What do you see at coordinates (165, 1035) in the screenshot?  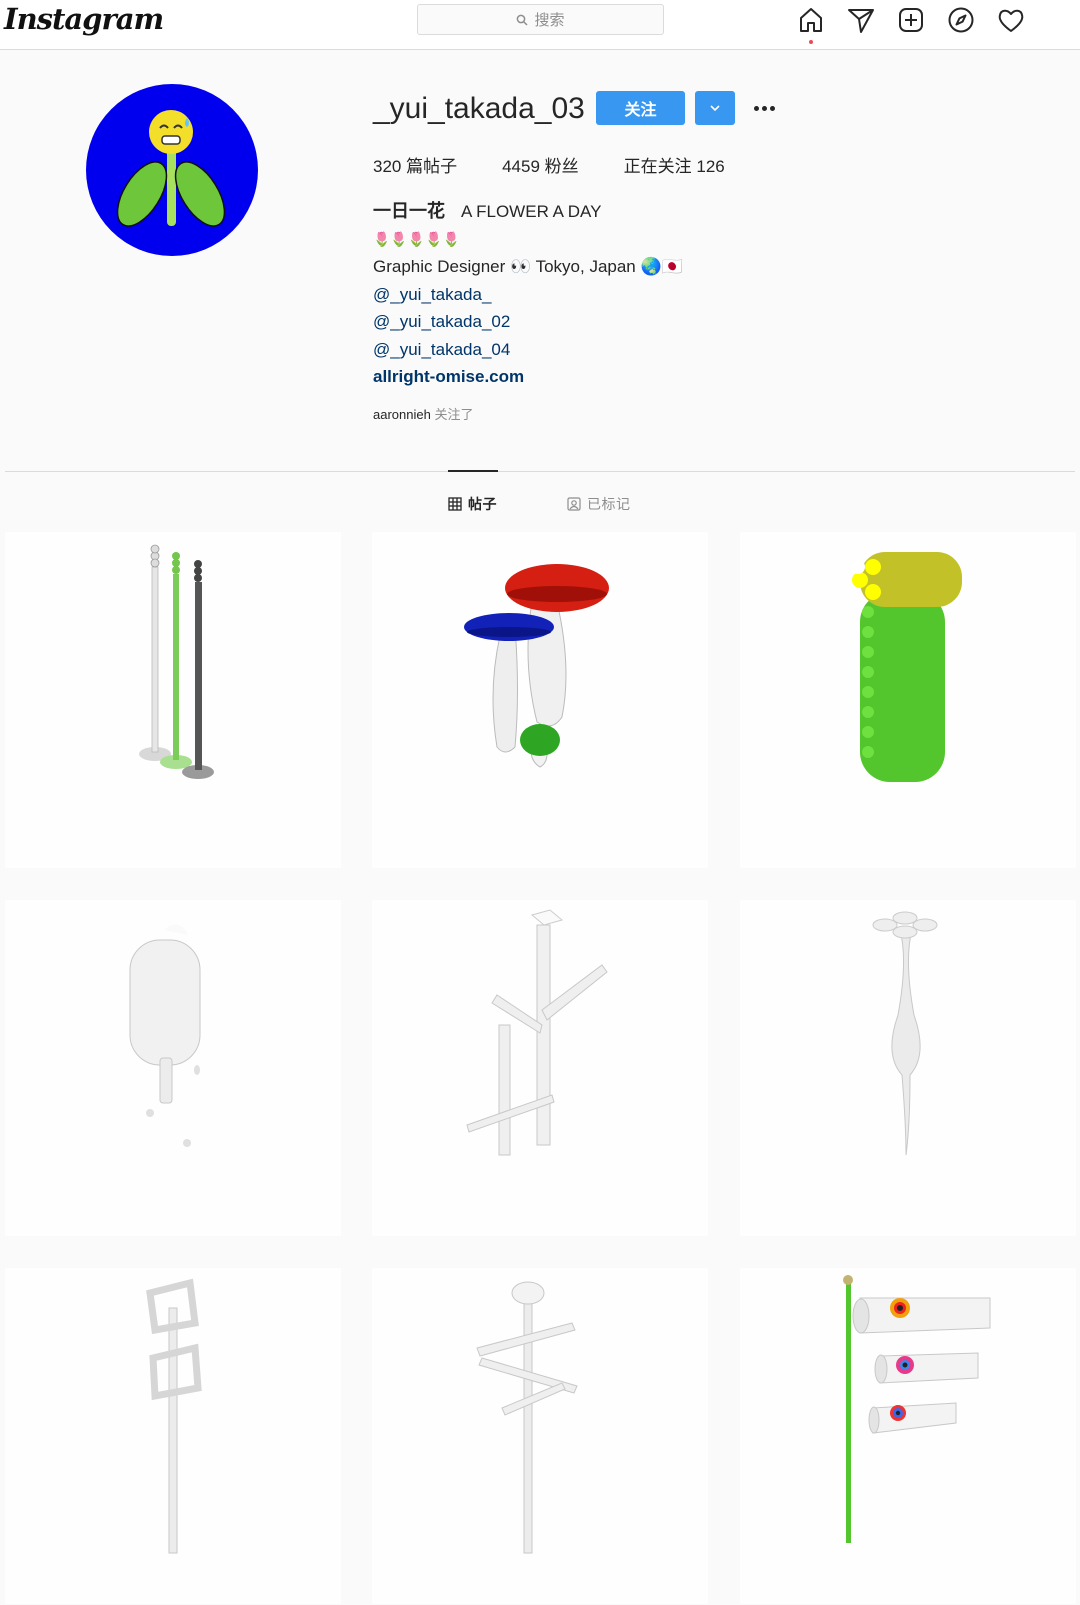 I see `popsicle-image` at bounding box center [165, 1035].